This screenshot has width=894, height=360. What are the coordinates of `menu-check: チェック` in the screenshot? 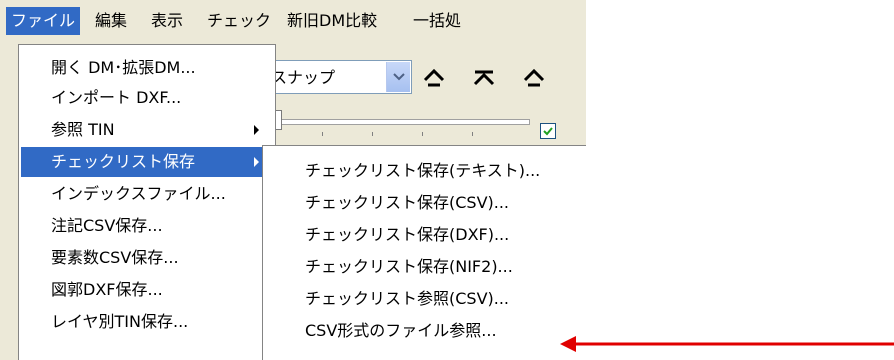 It's located at (239, 21).